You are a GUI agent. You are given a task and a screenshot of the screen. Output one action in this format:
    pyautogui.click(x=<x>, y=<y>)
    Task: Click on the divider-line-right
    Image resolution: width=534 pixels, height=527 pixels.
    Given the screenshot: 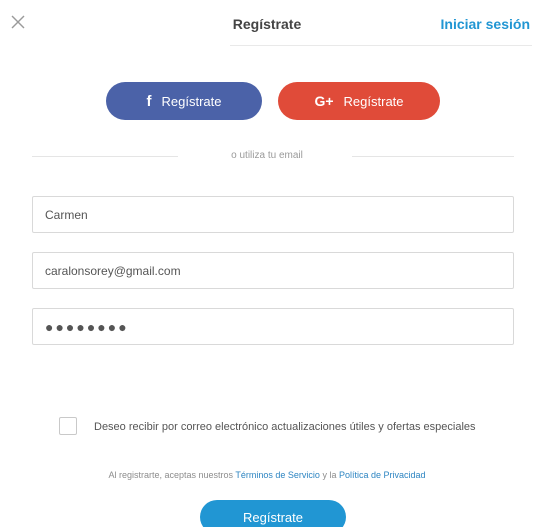 What is the action you would take?
    pyautogui.click(x=433, y=156)
    